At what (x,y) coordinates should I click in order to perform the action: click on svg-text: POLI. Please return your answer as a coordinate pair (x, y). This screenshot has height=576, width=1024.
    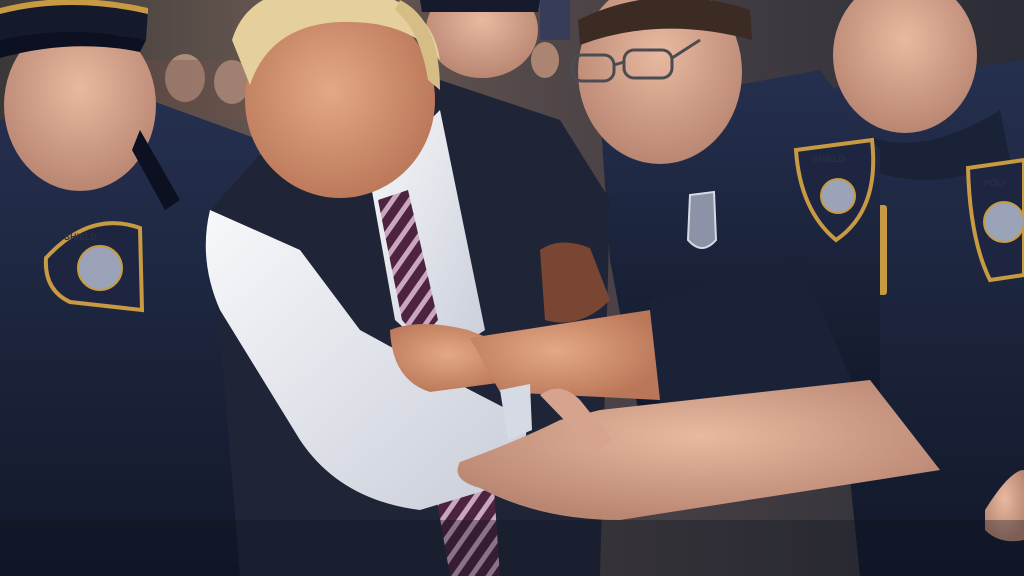
    Looking at the image, I should click on (994, 183).